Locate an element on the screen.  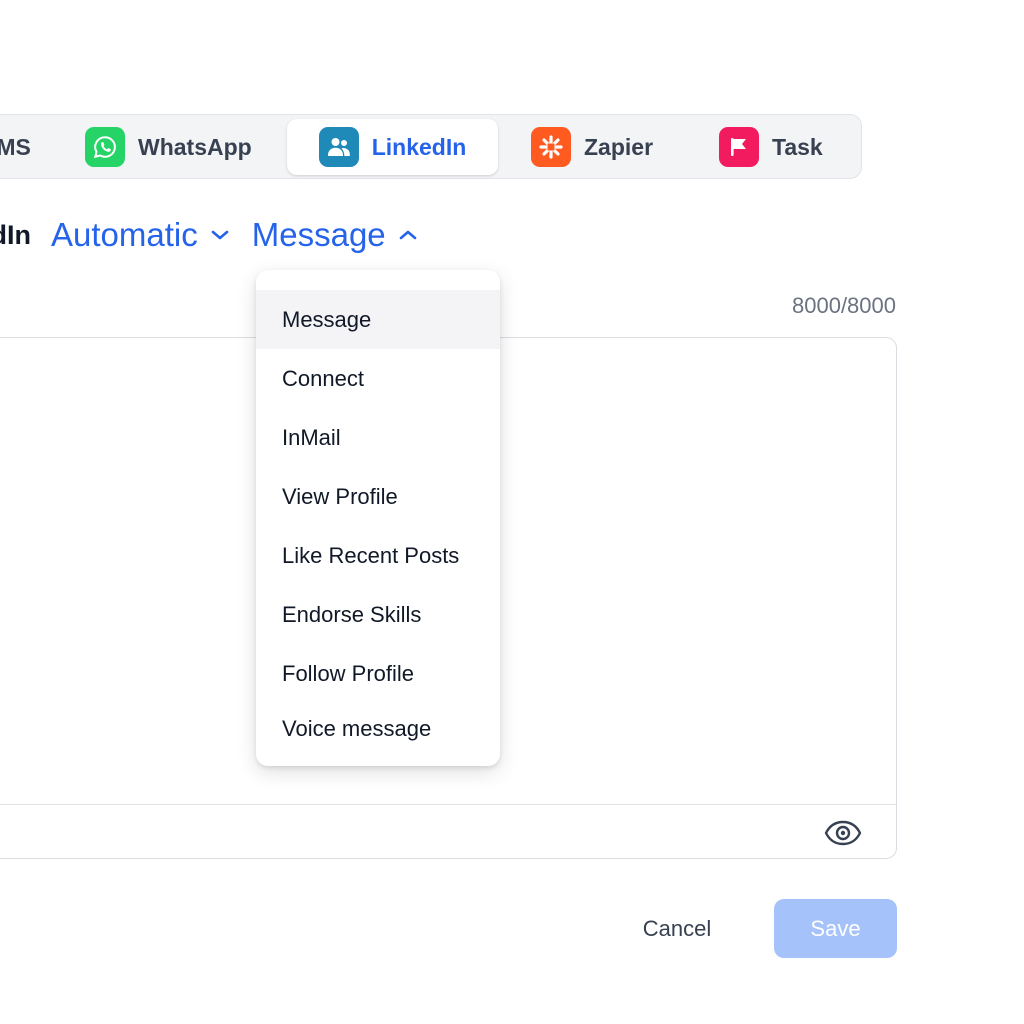
action-select: Message is located at coordinates (335, 235).